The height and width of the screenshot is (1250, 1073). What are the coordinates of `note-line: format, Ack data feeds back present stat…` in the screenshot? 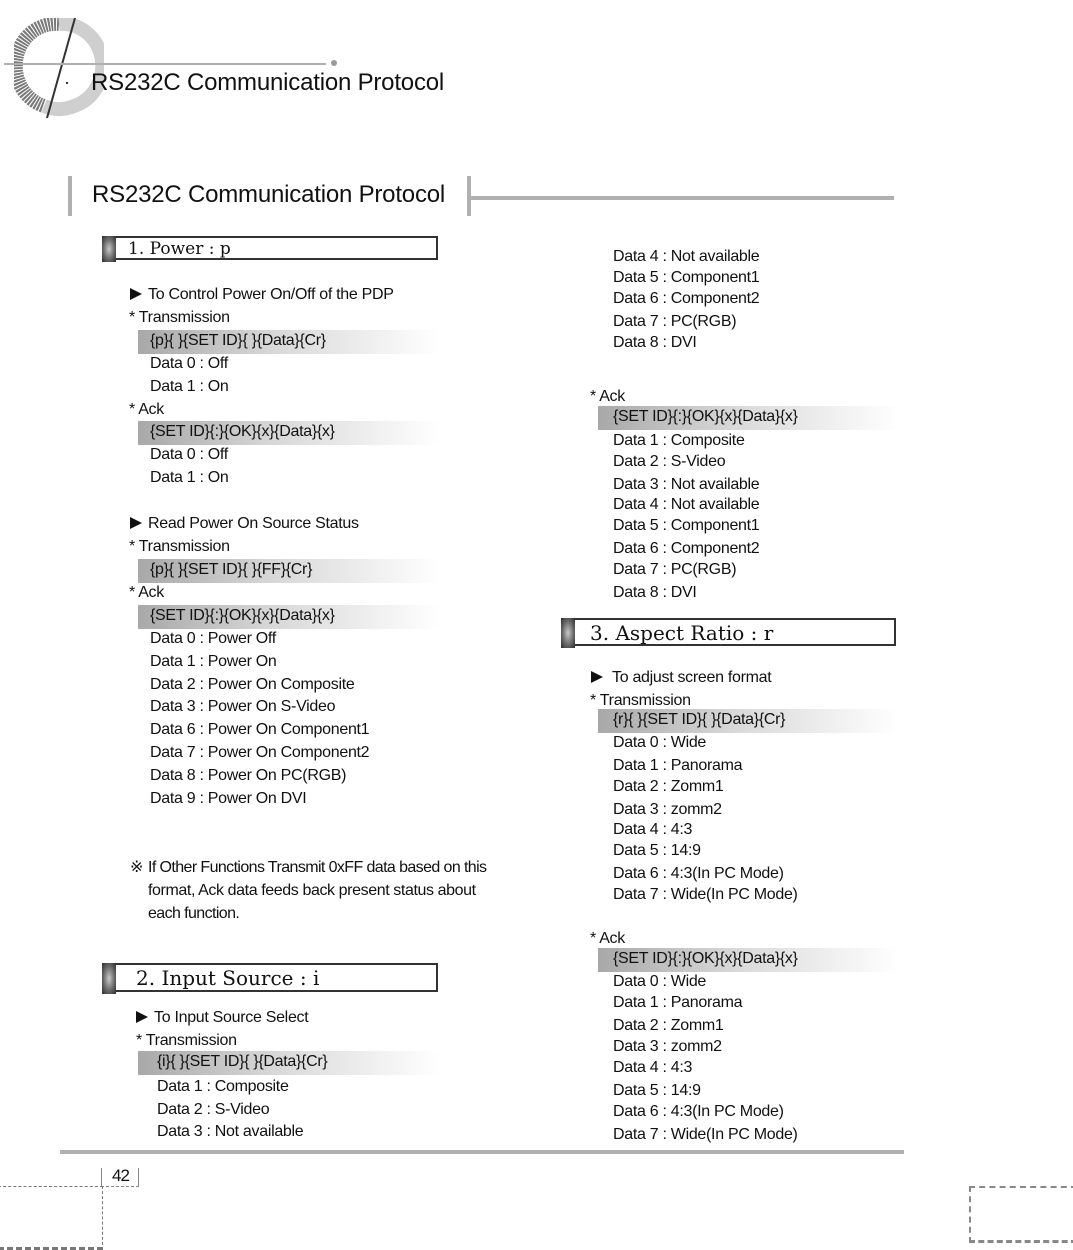 It's located at (312, 890).